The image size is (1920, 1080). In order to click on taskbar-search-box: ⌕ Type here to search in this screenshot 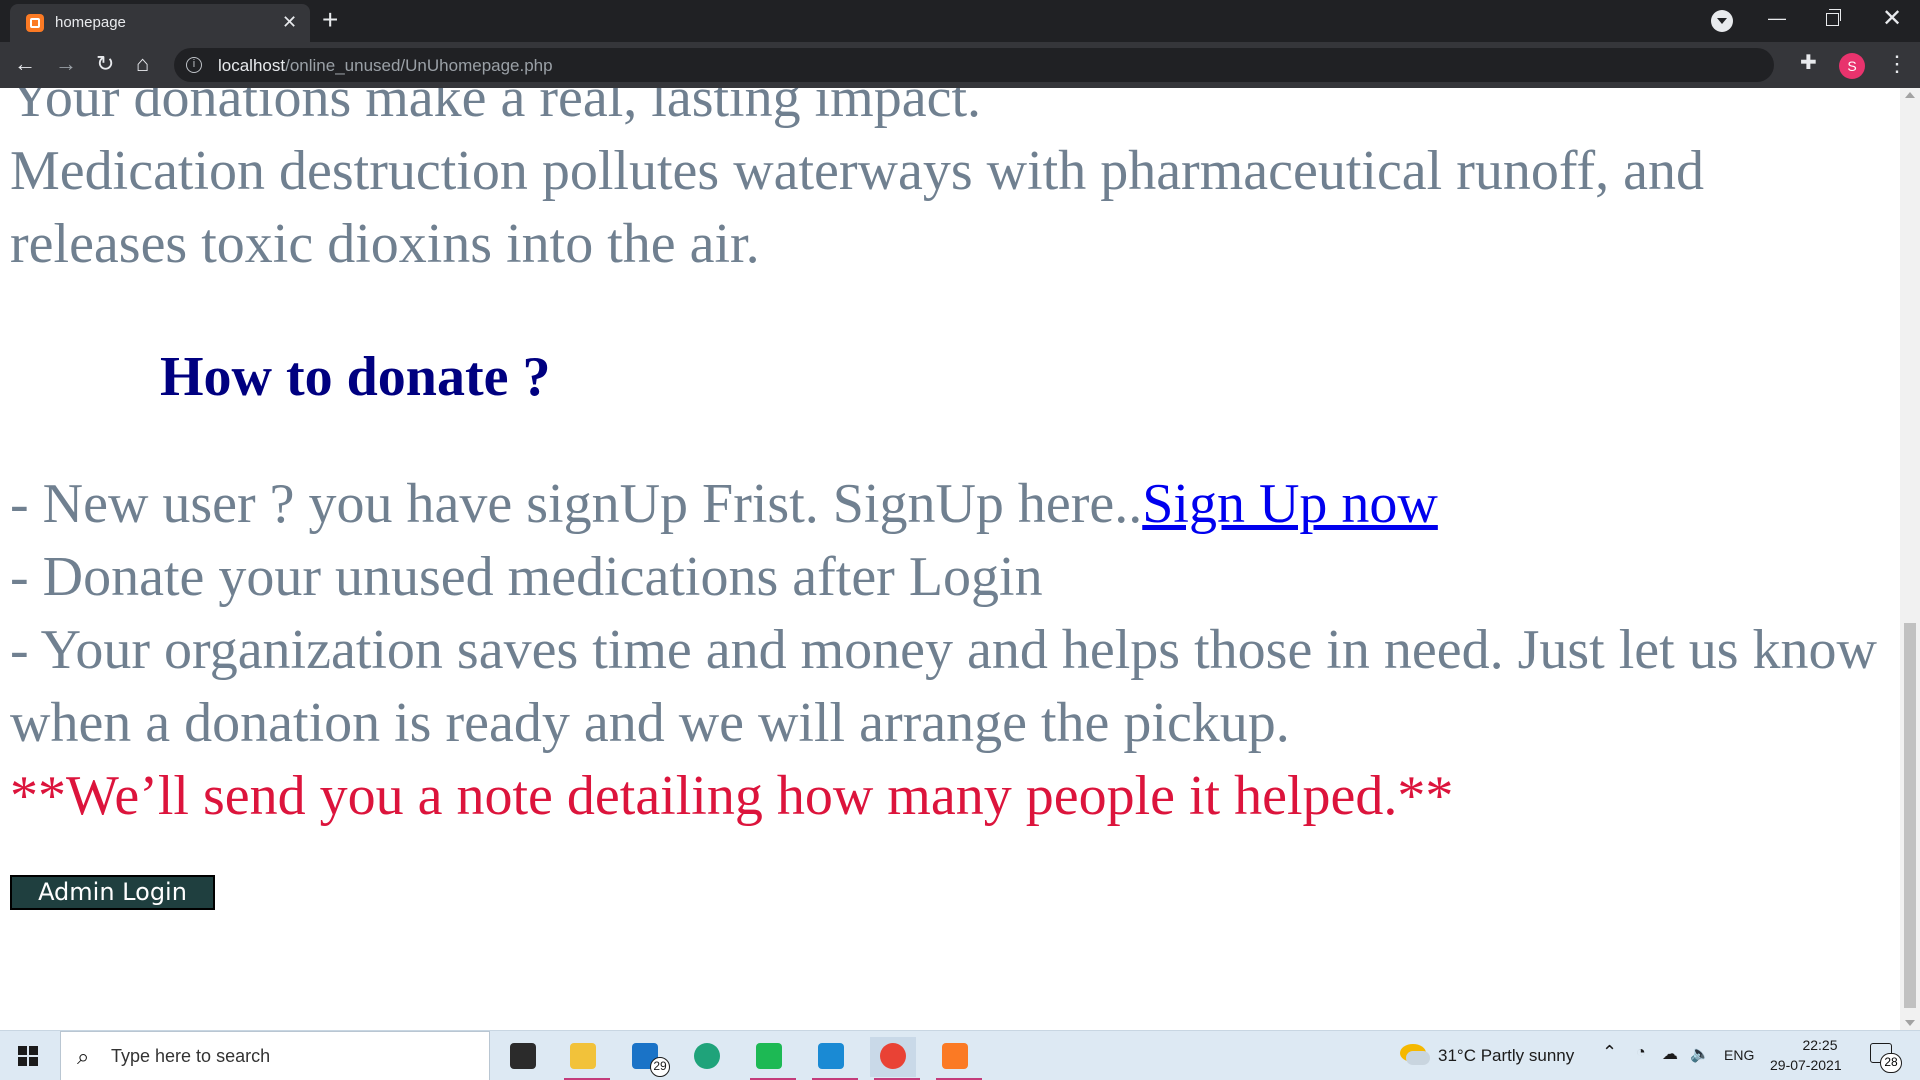, I will do `click(275, 1055)`.